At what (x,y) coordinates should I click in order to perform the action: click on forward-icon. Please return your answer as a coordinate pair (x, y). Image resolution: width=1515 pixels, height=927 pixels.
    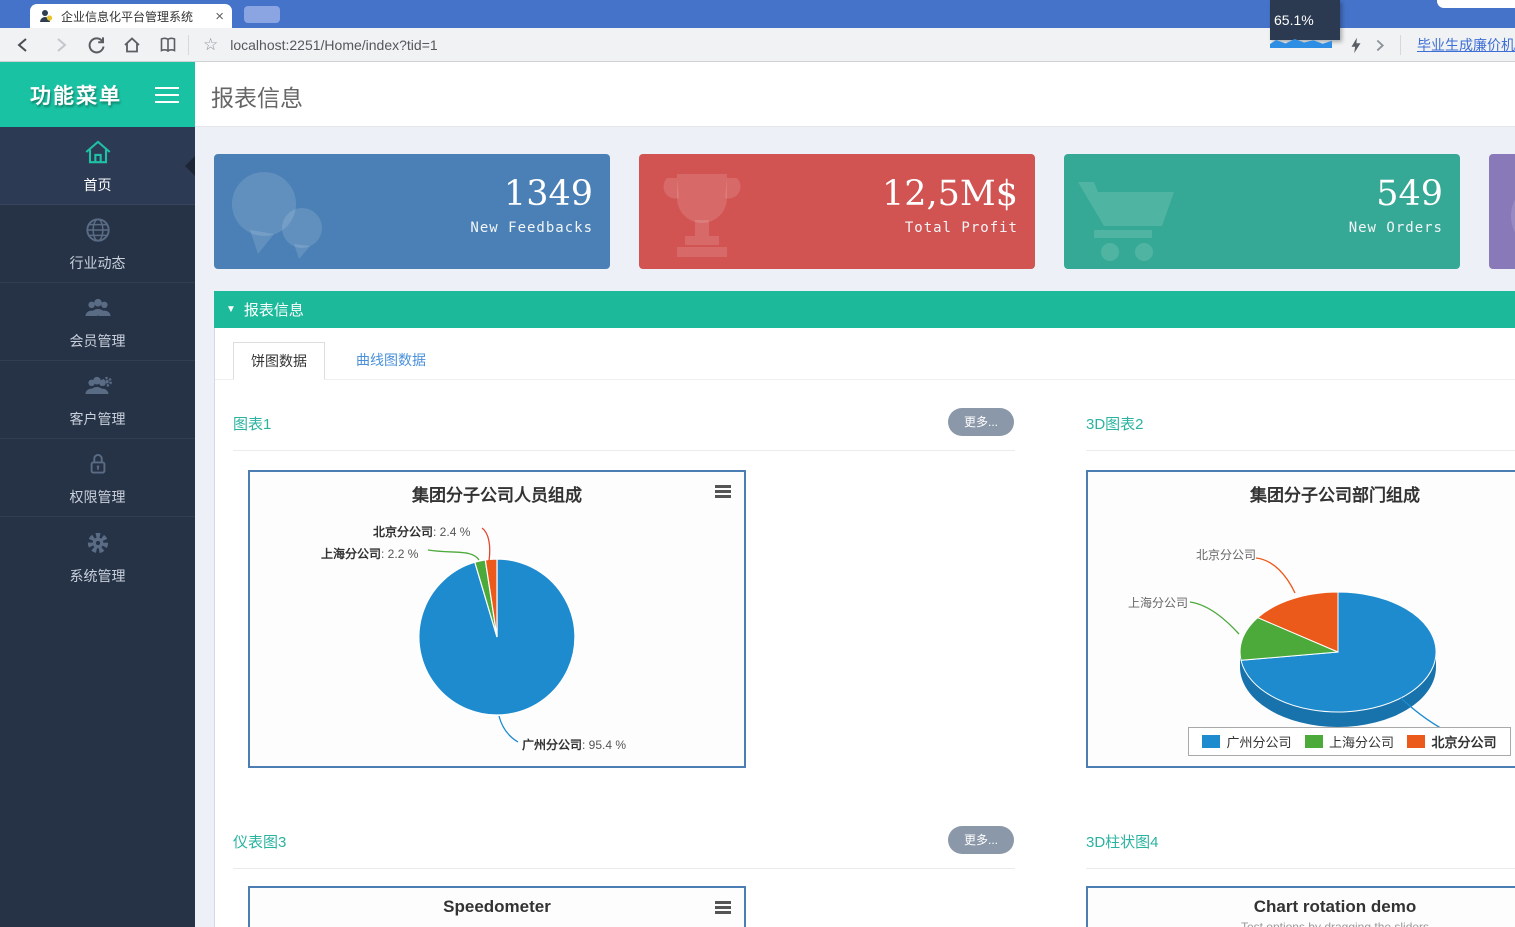
    Looking at the image, I should click on (60, 45).